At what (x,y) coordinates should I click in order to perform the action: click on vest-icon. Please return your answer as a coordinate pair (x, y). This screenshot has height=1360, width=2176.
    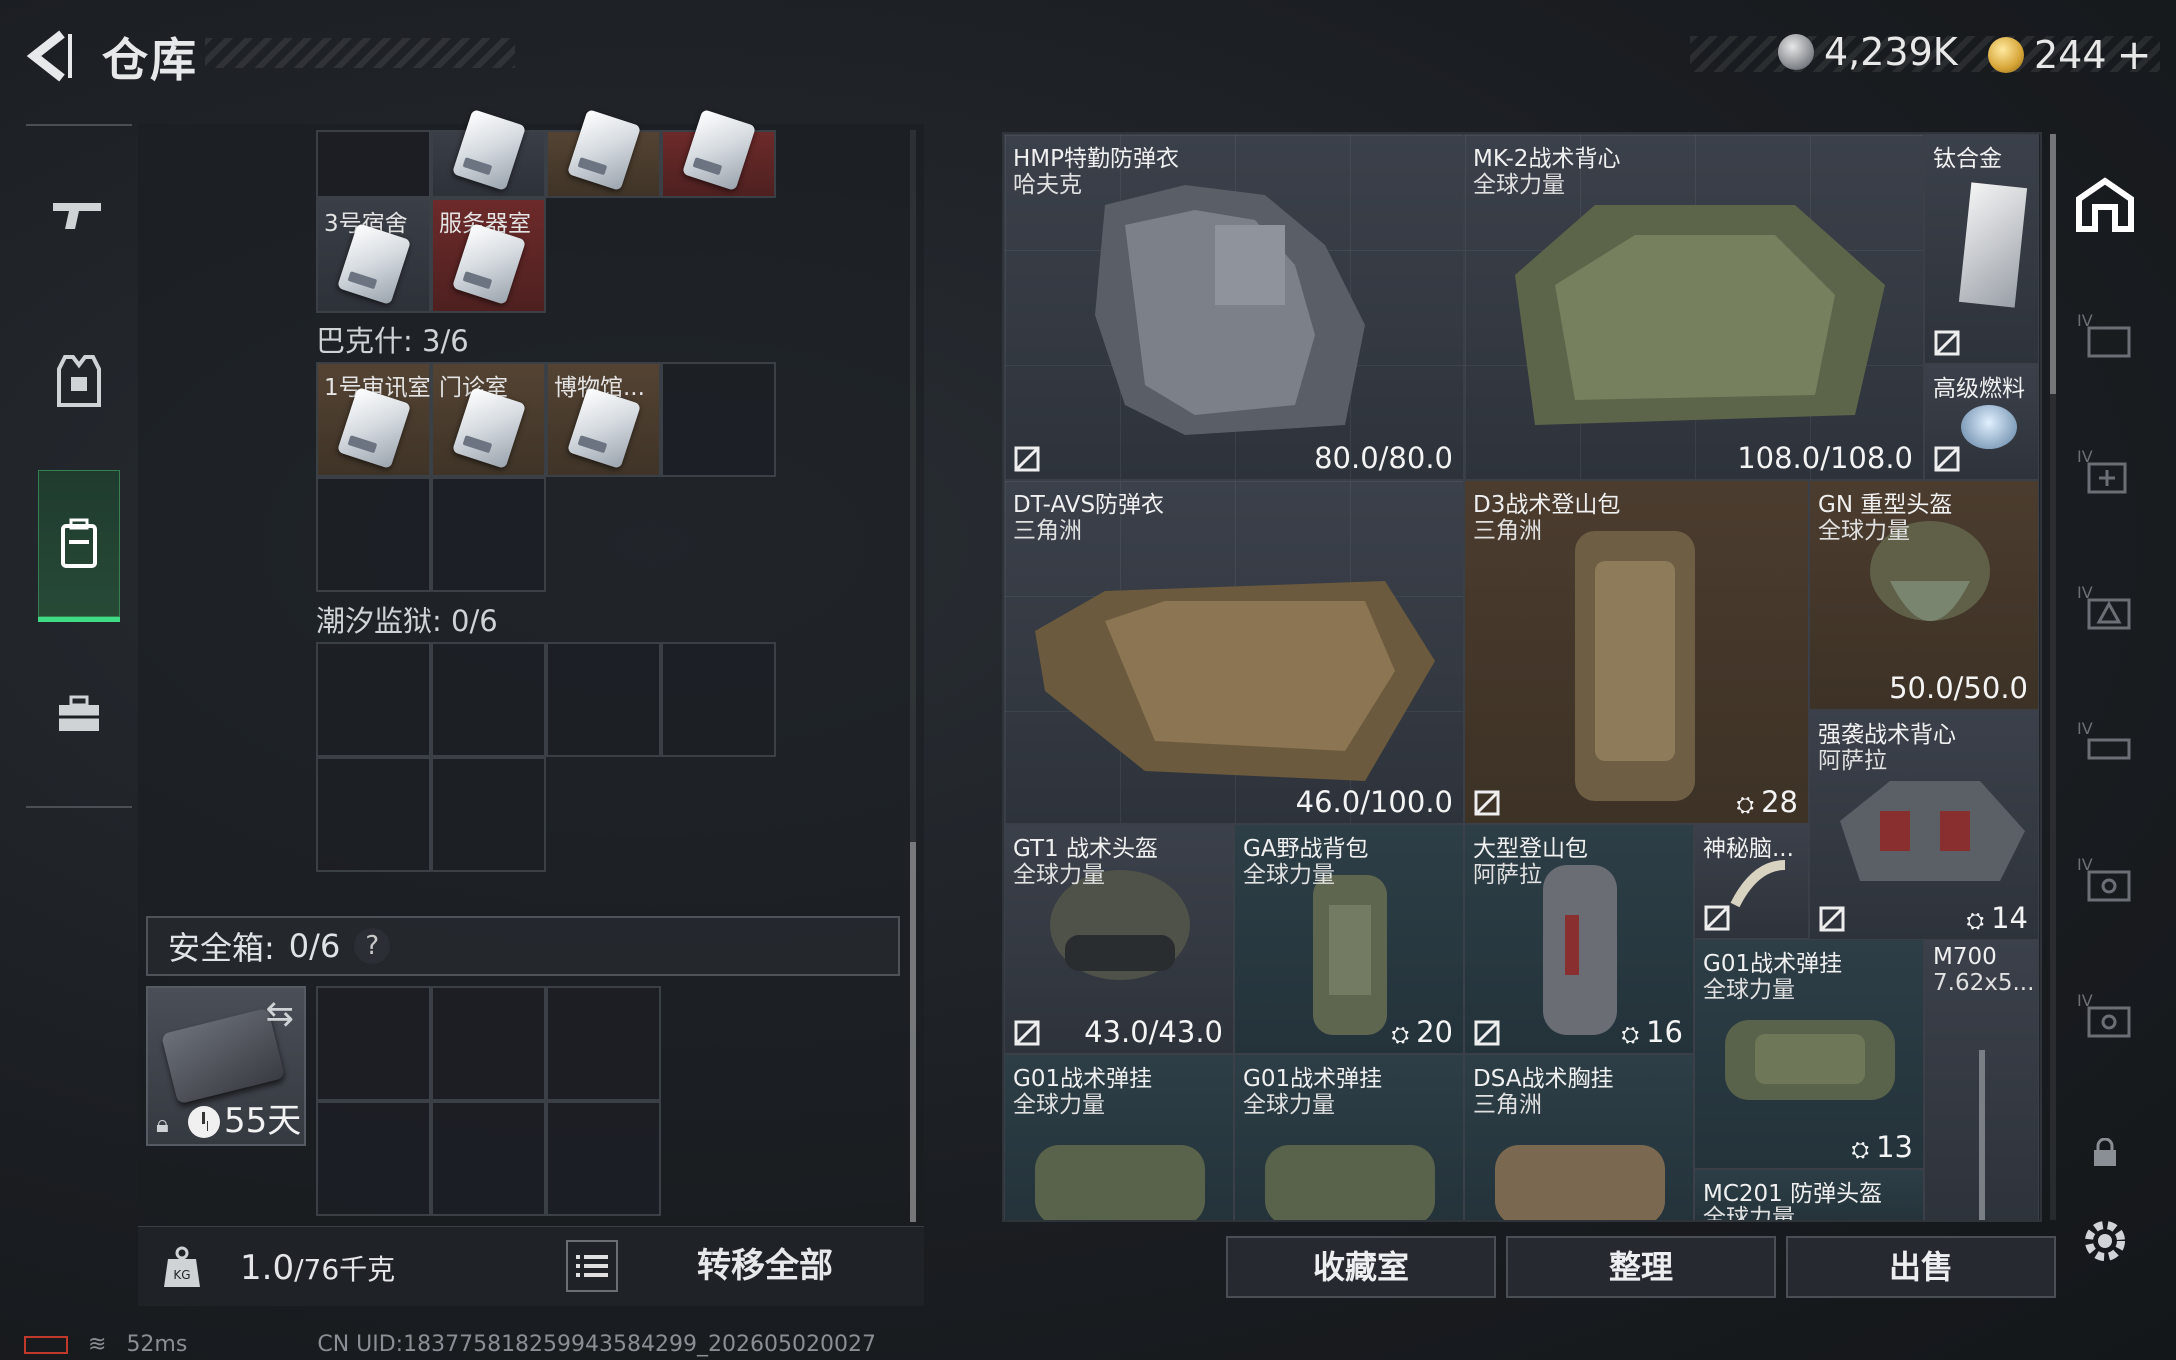
    Looking at the image, I should click on (79, 381).